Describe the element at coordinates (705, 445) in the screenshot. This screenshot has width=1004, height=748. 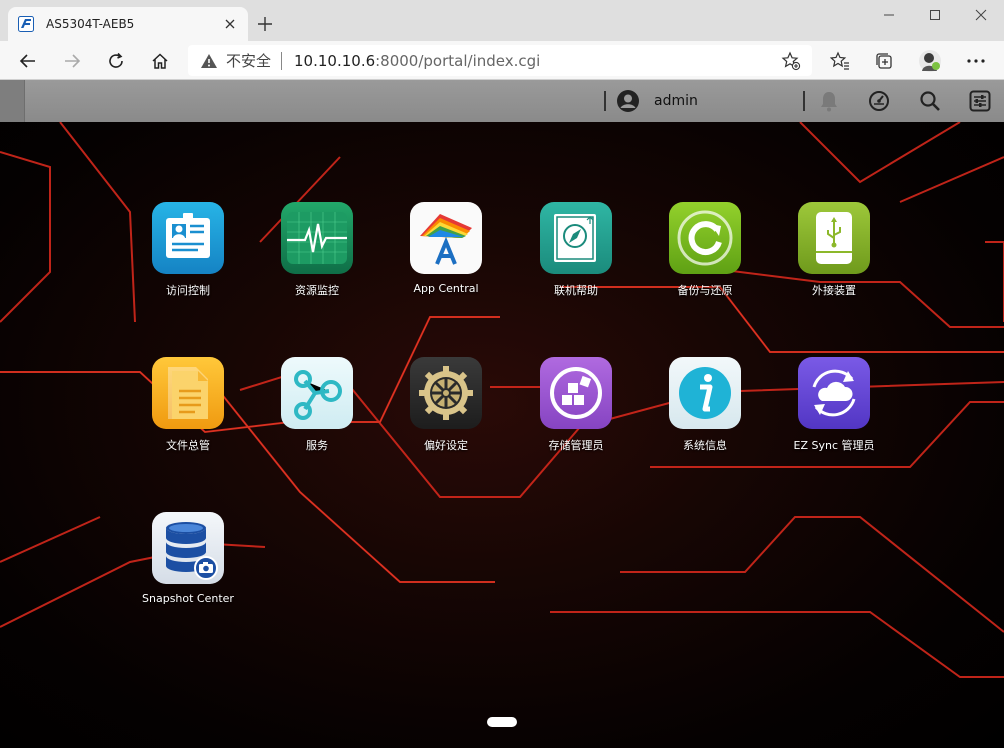
I see `app-label: 系统信息` at that location.